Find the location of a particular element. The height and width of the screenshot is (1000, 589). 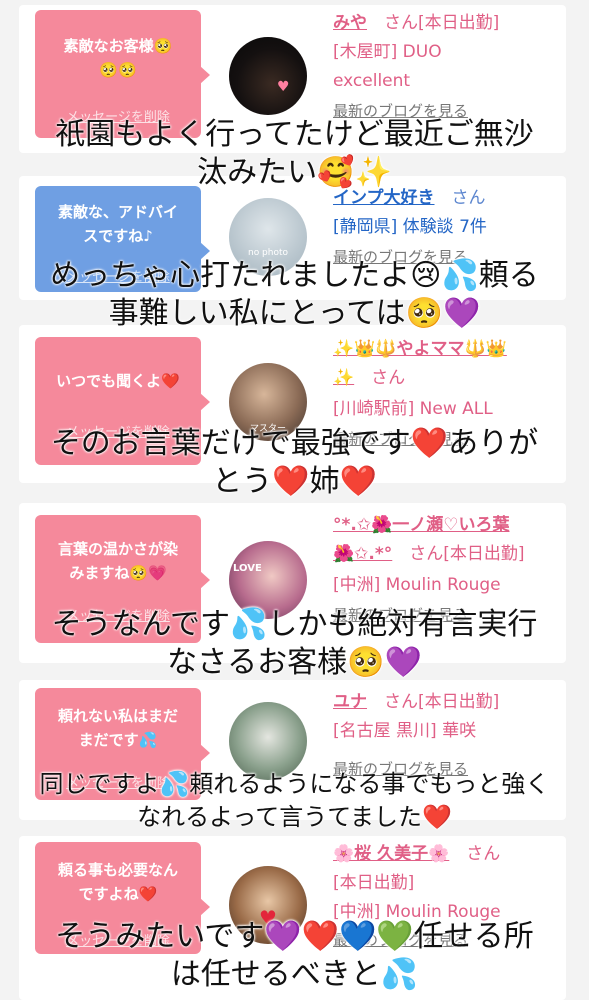

caption-text: そのお言葉だけで最強です❤️ありが とう❤️姉❤️ is located at coordinates (294, 463).